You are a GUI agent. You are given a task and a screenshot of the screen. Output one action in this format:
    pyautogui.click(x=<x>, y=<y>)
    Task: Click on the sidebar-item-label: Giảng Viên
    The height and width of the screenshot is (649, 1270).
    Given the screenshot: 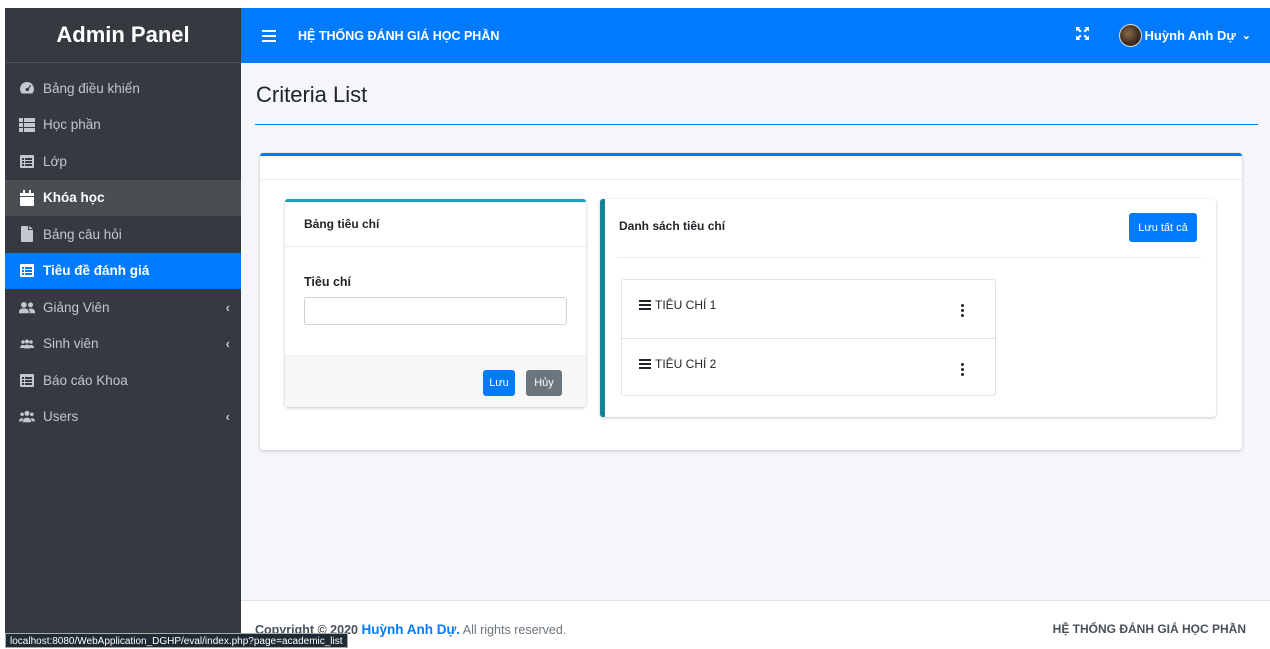 What is the action you would take?
    pyautogui.click(x=76, y=307)
    